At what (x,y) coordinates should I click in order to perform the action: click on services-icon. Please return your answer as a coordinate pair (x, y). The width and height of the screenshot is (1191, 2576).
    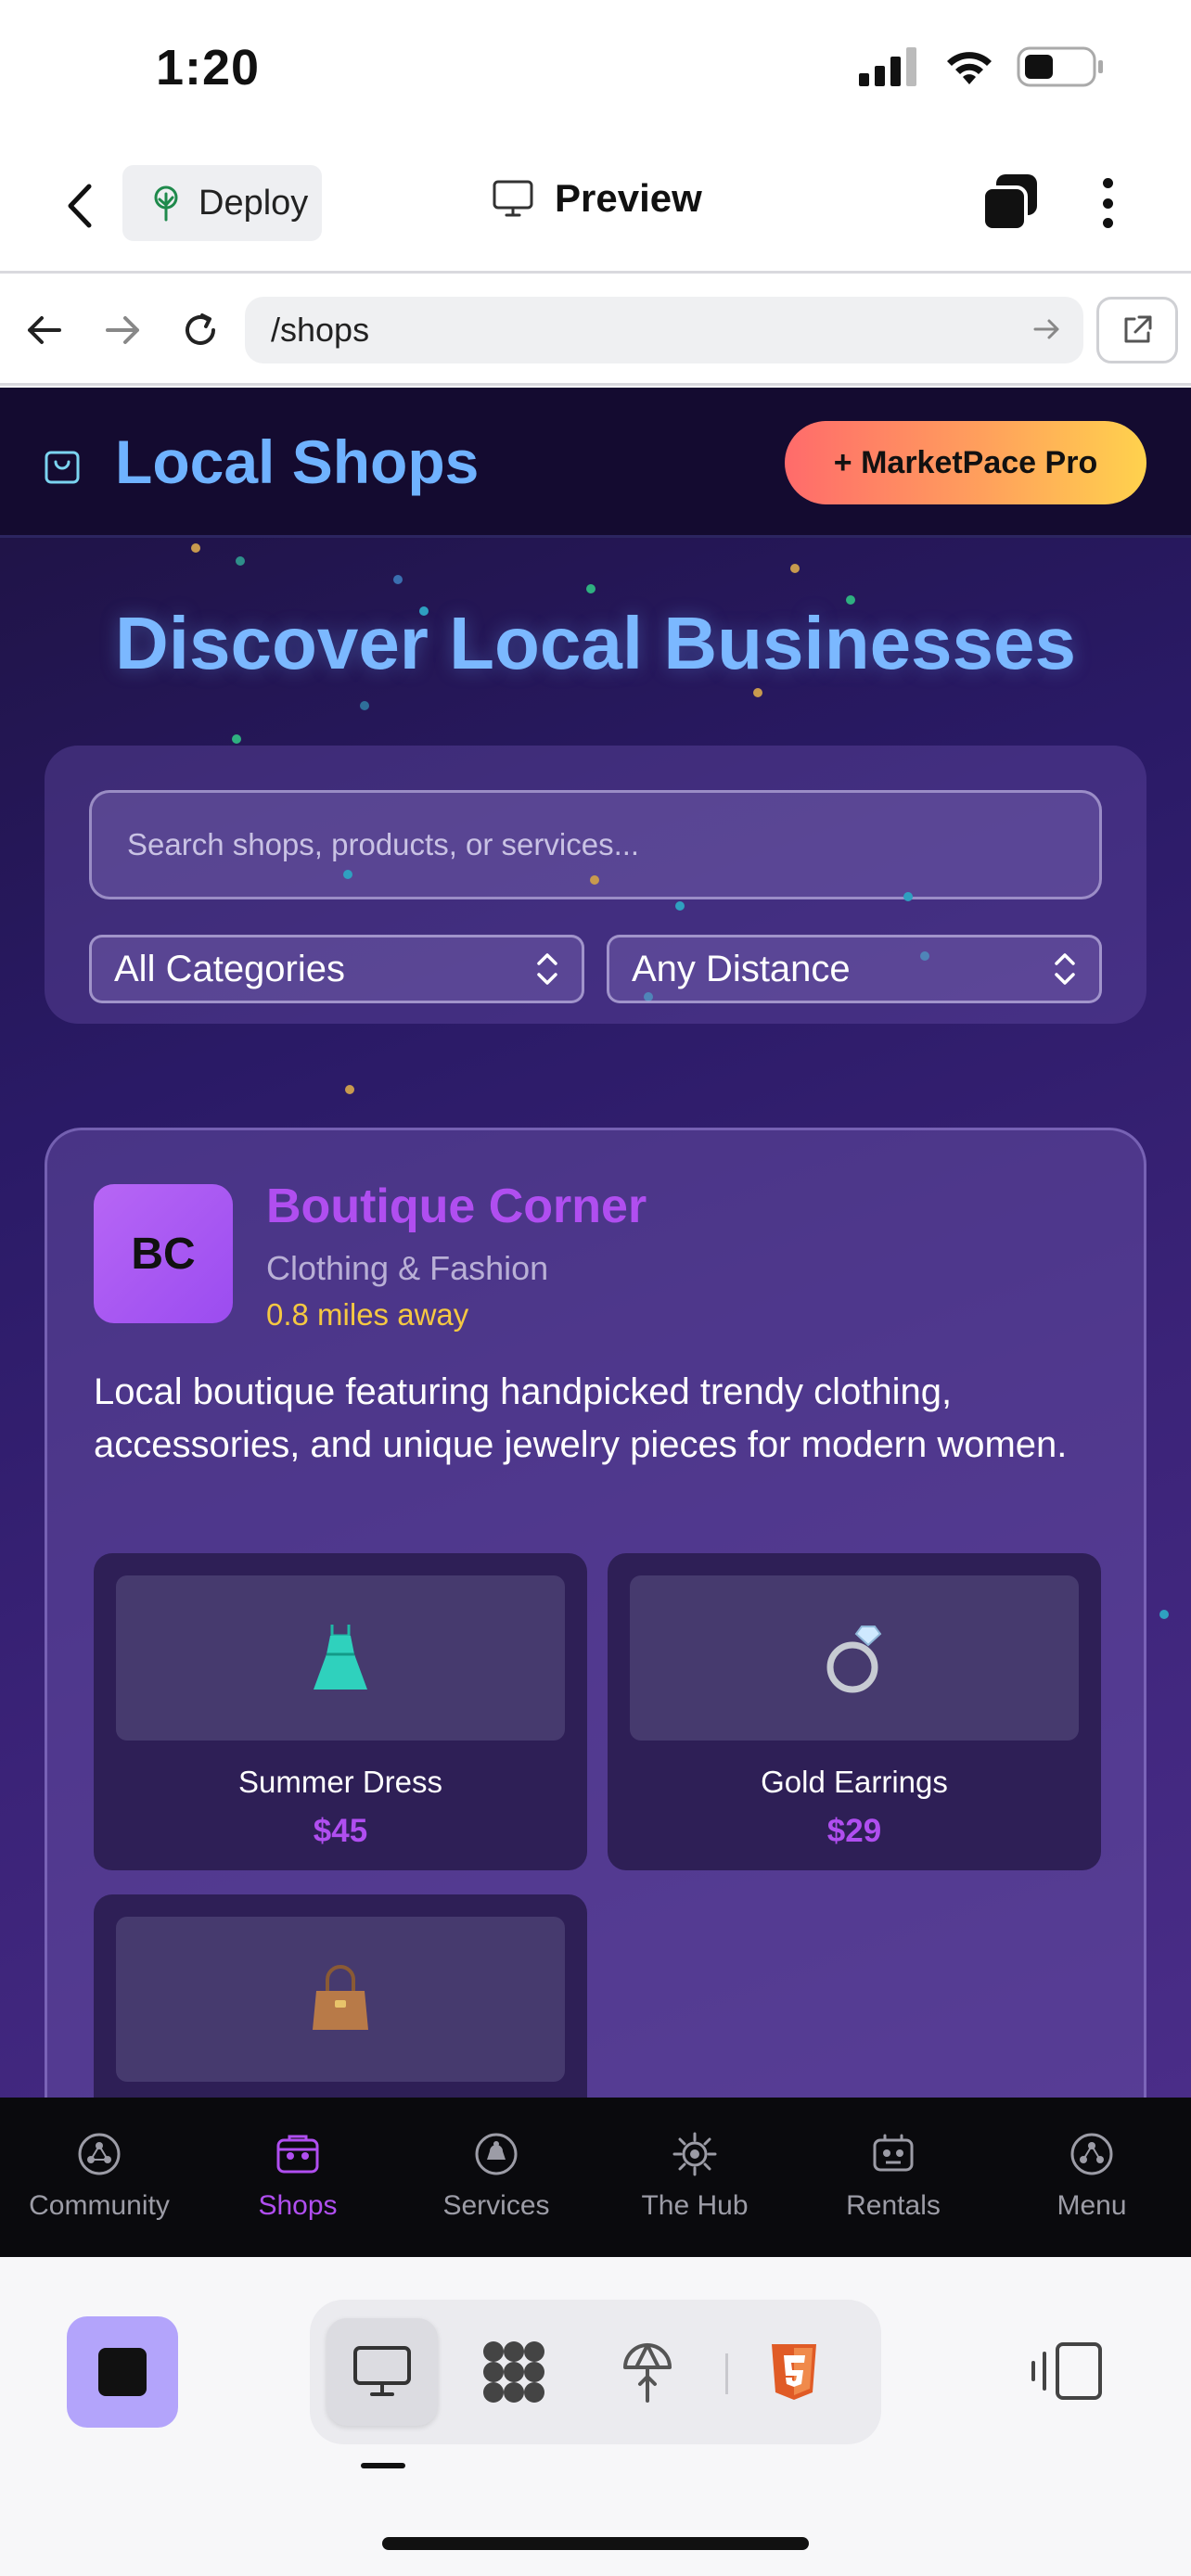
    Looking at the image, I should click on (497, 2154).